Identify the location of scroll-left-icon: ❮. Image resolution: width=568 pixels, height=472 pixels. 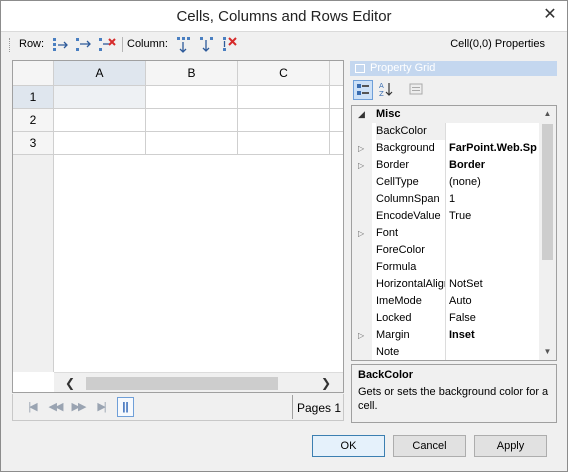
(70, 383).